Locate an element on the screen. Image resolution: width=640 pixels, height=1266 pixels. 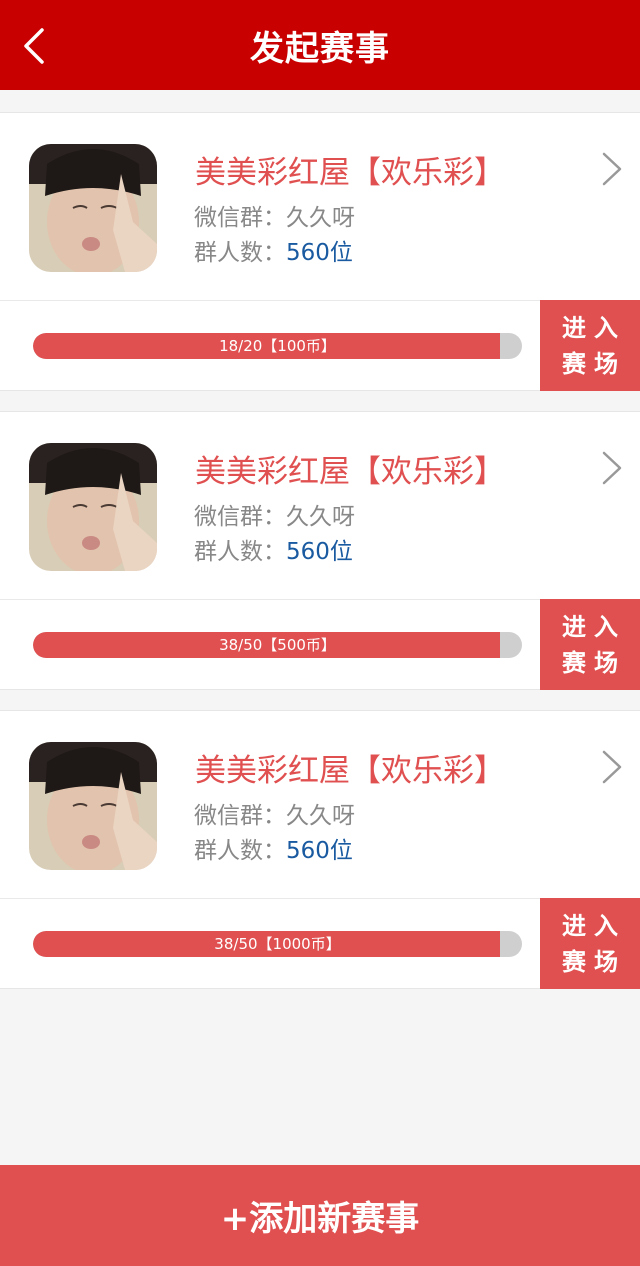
progress-bar: 38/50【1000币】 is located at coordinates (277, 944).